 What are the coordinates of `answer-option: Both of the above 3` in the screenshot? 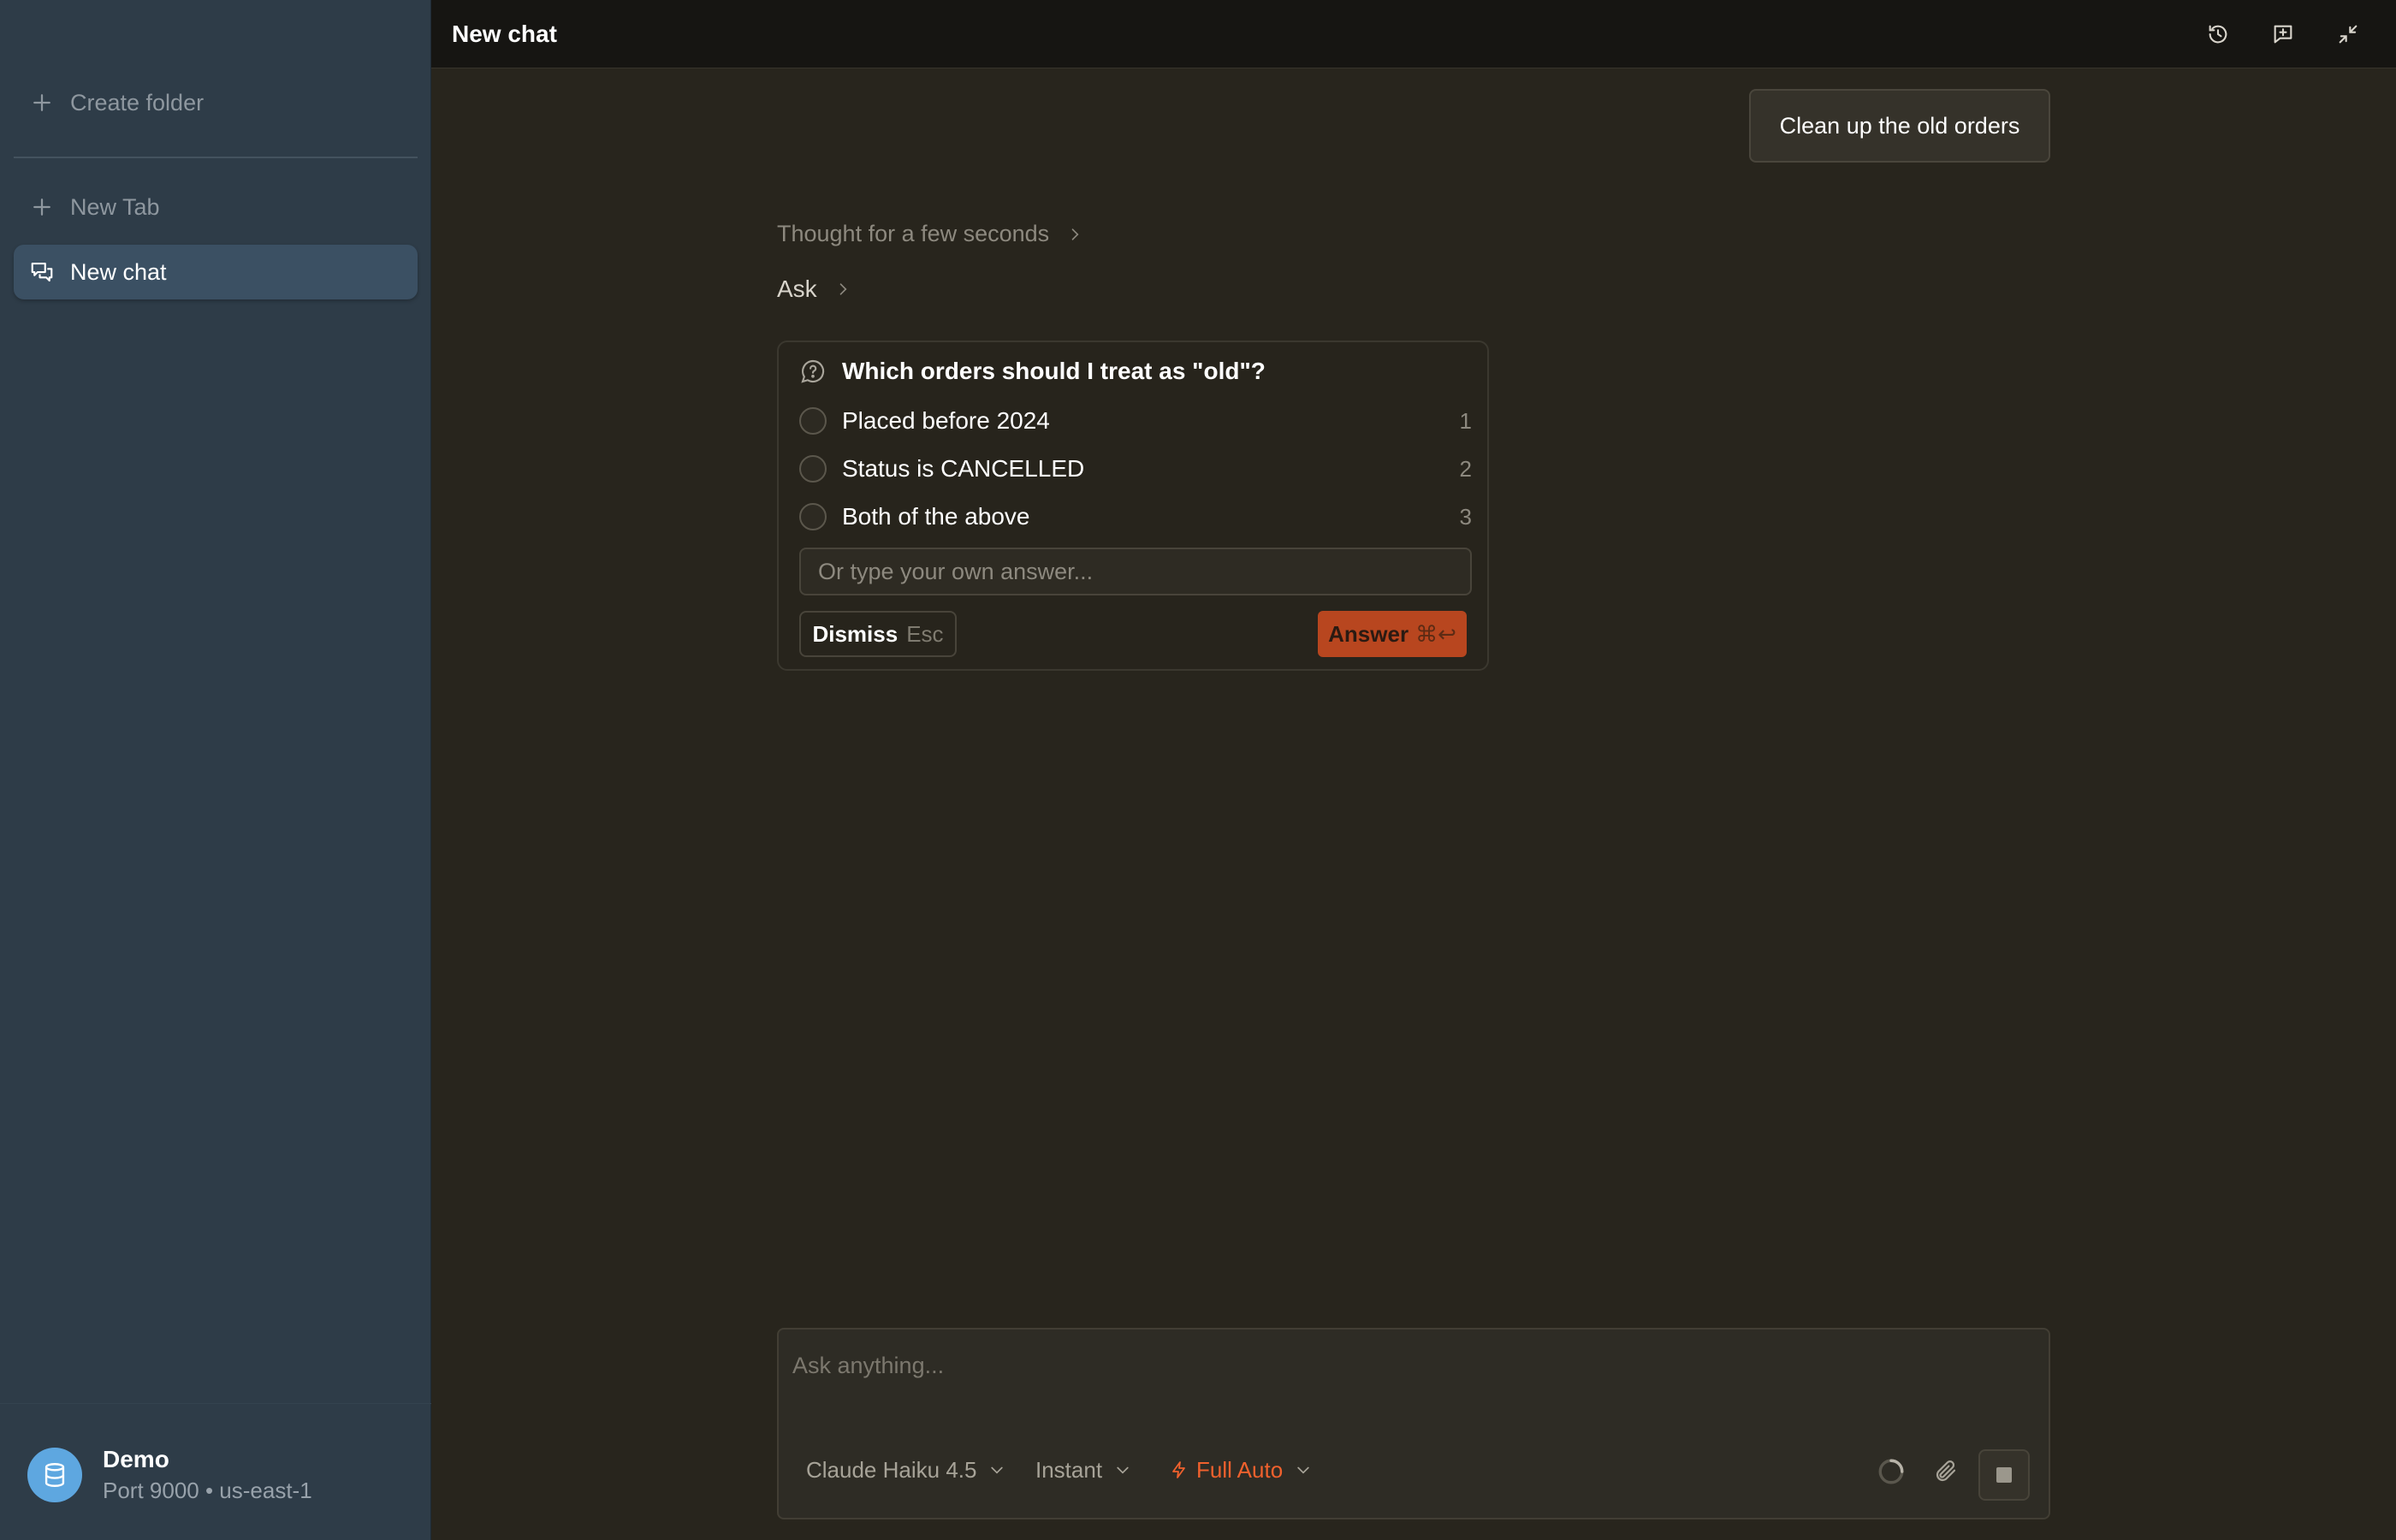 It's located at (1135, 517).